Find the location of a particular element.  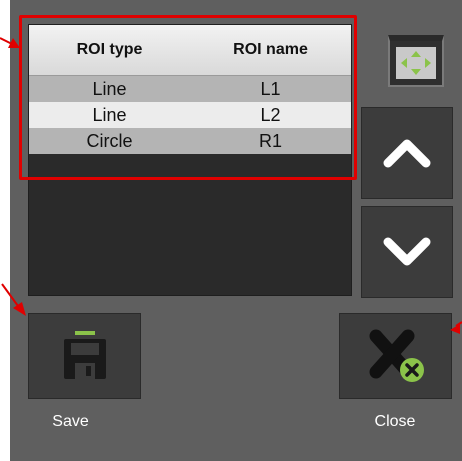

fit-view-icon is located at coordinates (416, 63).